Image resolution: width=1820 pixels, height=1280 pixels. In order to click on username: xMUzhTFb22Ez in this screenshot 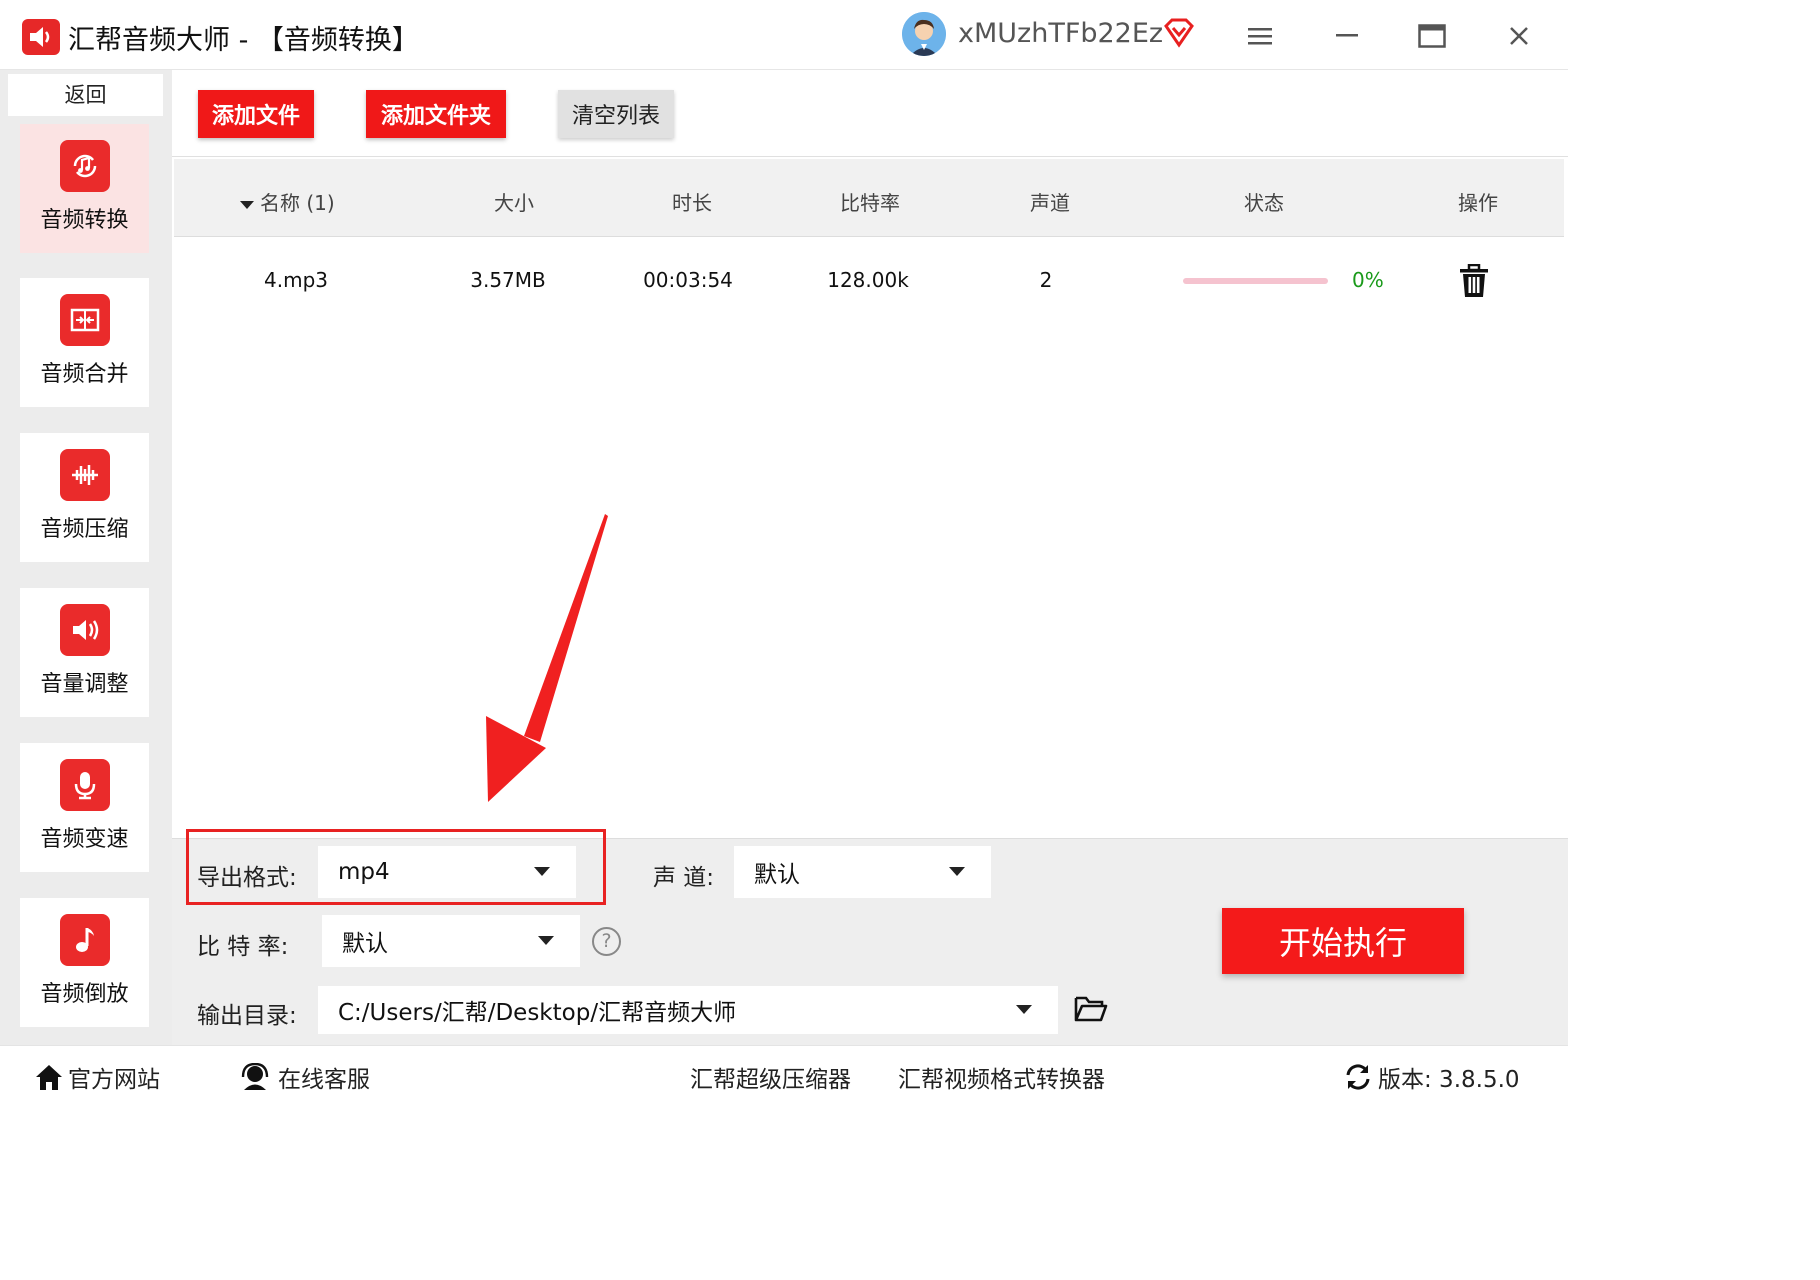, I will do `click(1060, 33)`.